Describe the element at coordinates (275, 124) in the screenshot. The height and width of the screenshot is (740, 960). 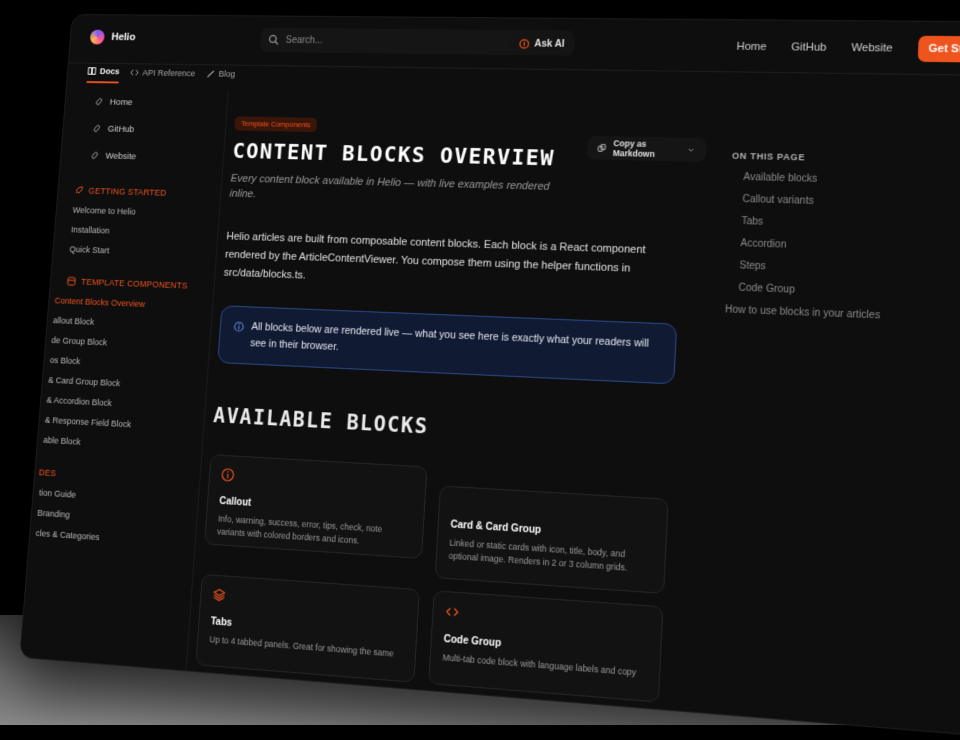
I see `category-badge: Template Components` at that location.